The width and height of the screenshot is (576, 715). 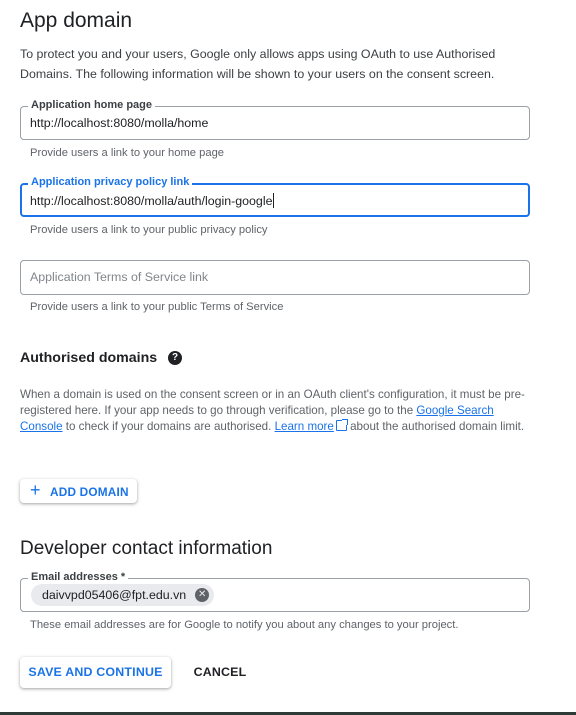 What do you see at coordinates (95, 672) in the screenshot?
I see `save-and-continue-button: SAVE AND CONTINUE` at bounding box center [95, 672].